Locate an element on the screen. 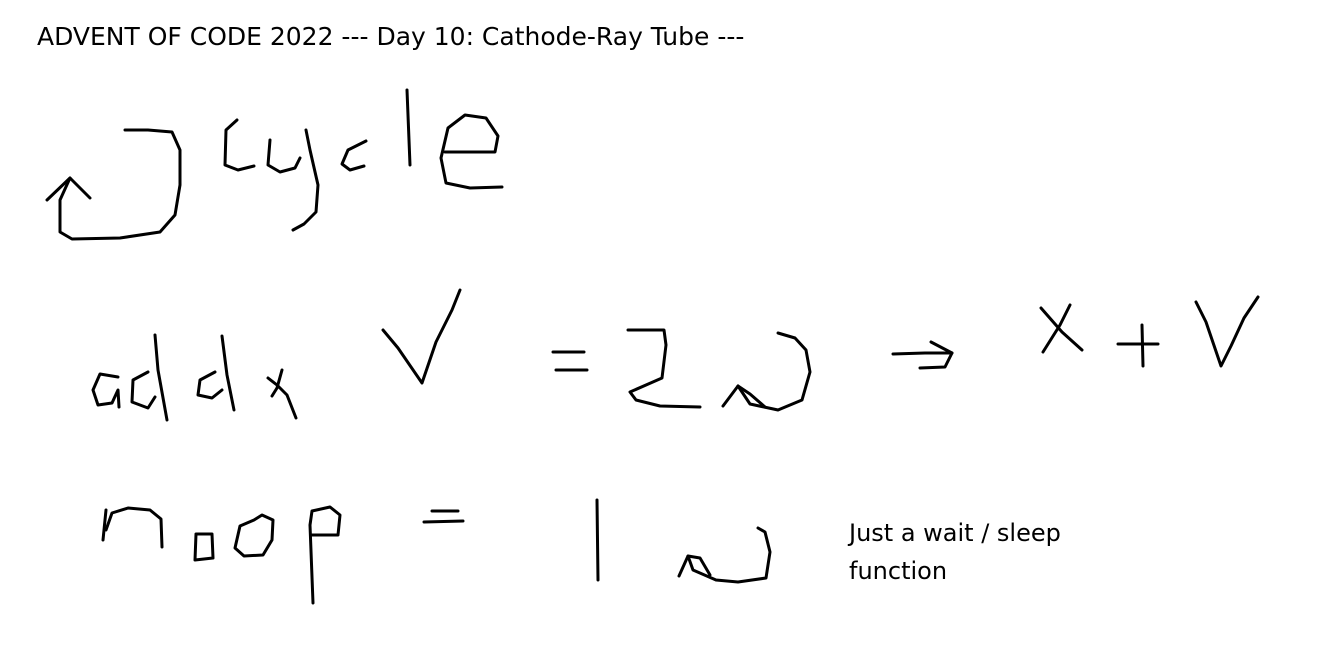 The image size is (1317, 660). handwritten-v-argument is located at coordinates (421, 336).